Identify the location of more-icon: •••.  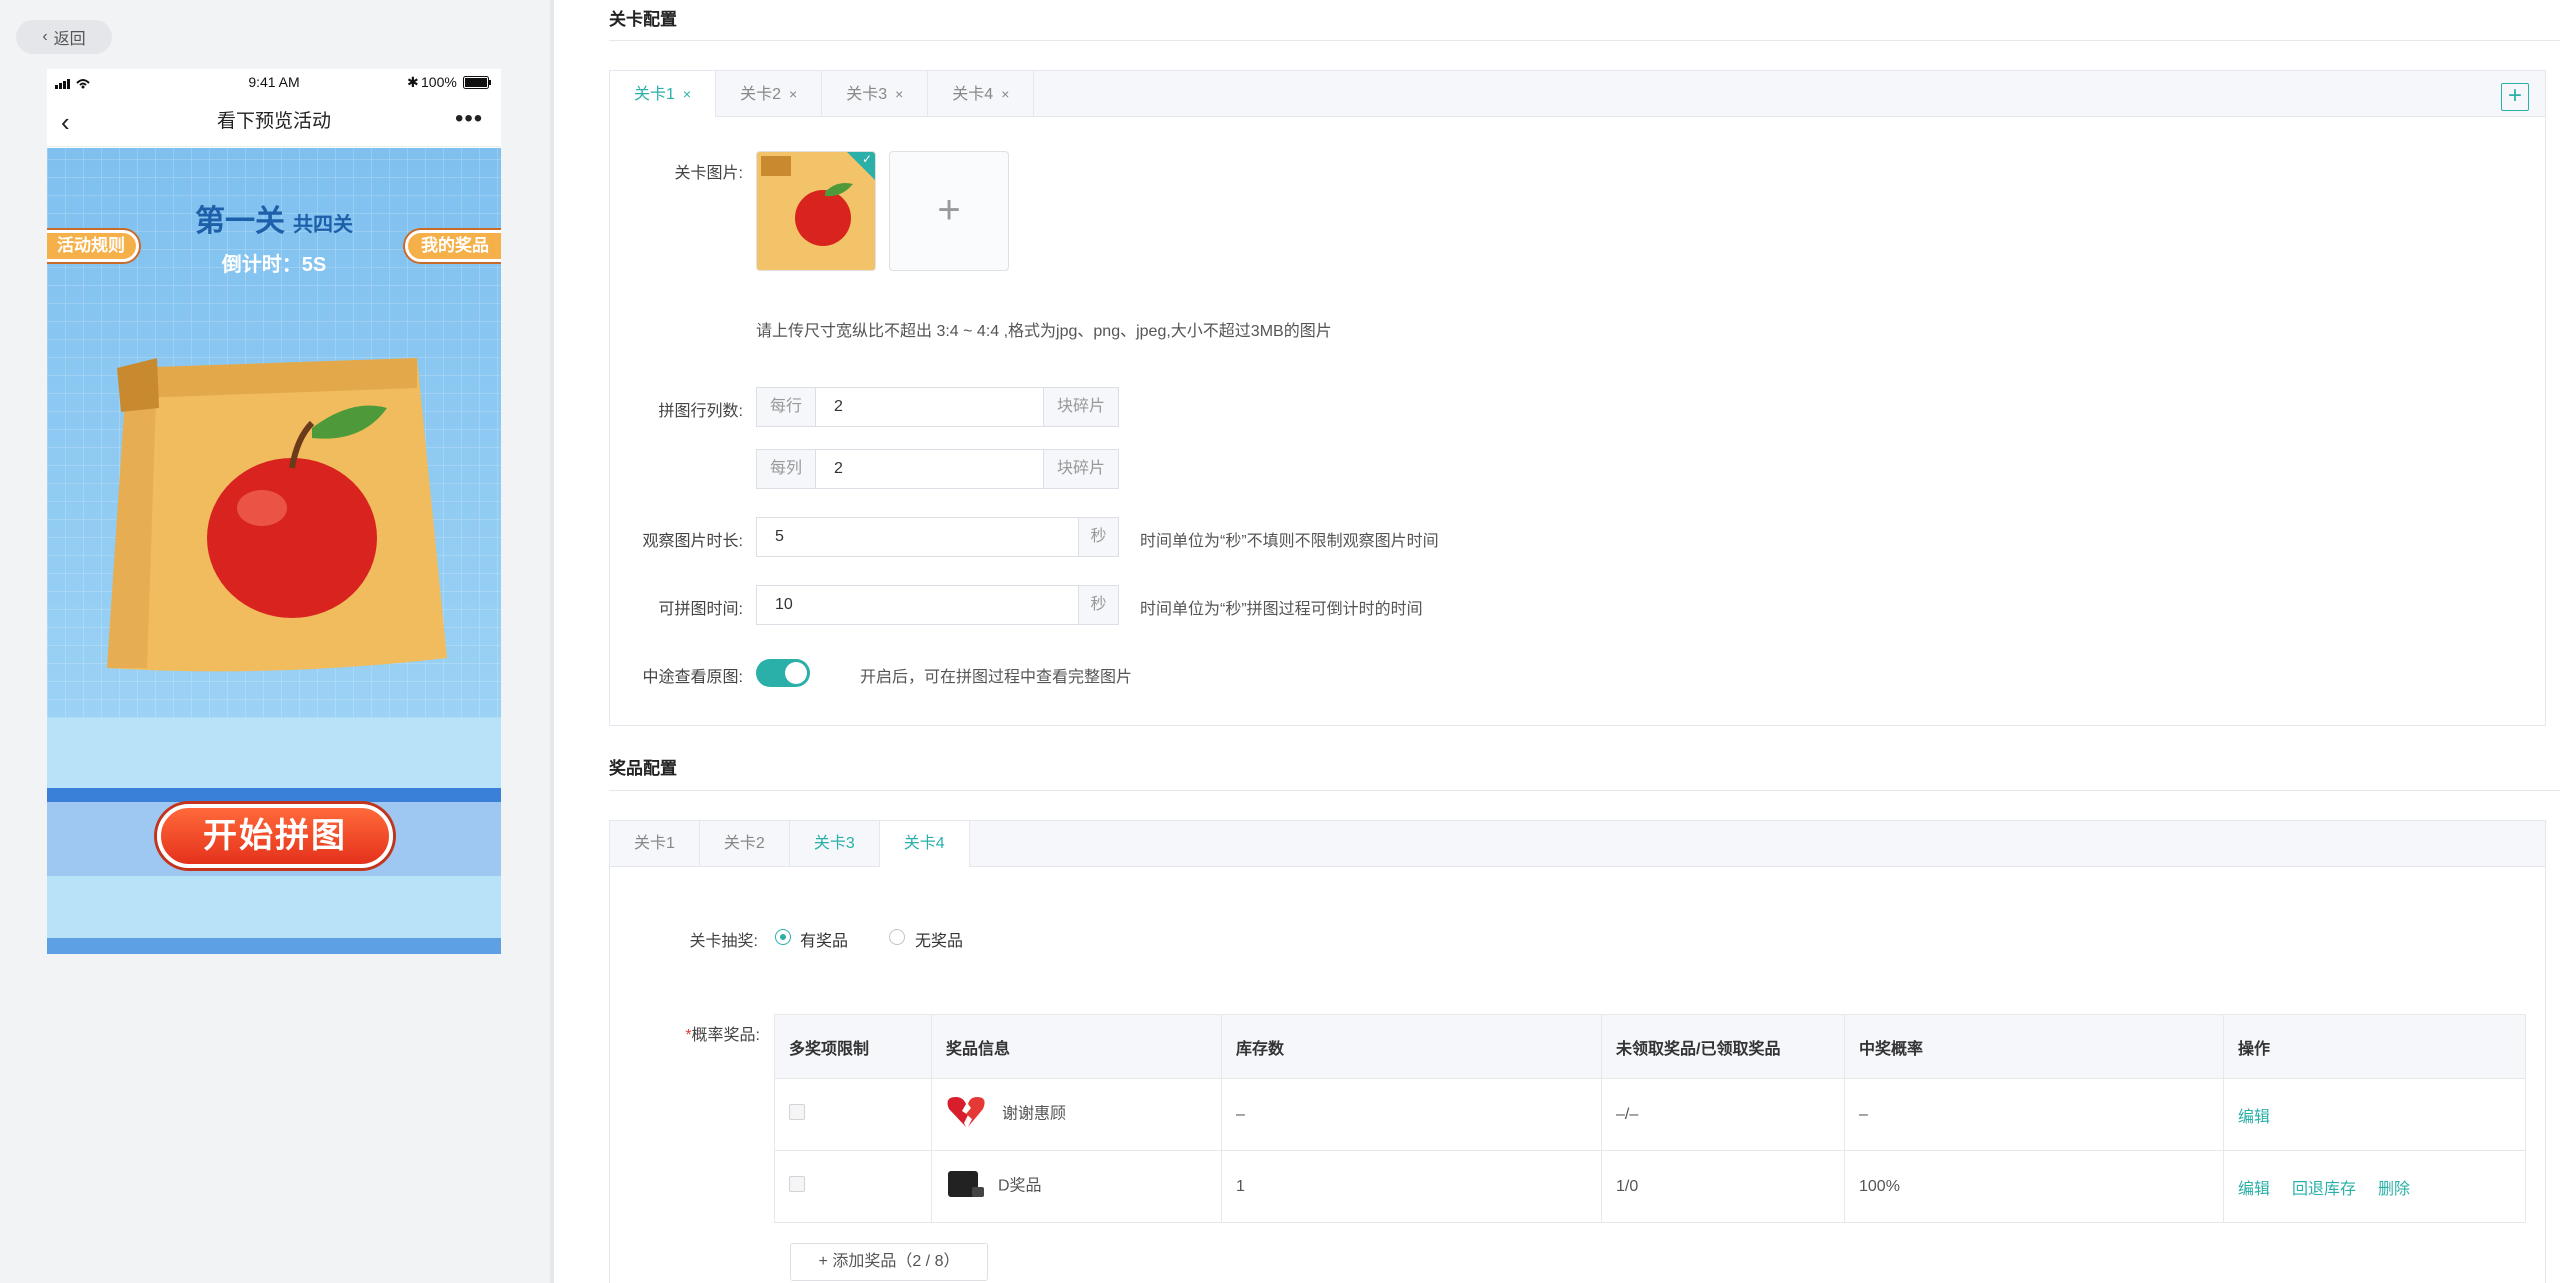
(469, 119).